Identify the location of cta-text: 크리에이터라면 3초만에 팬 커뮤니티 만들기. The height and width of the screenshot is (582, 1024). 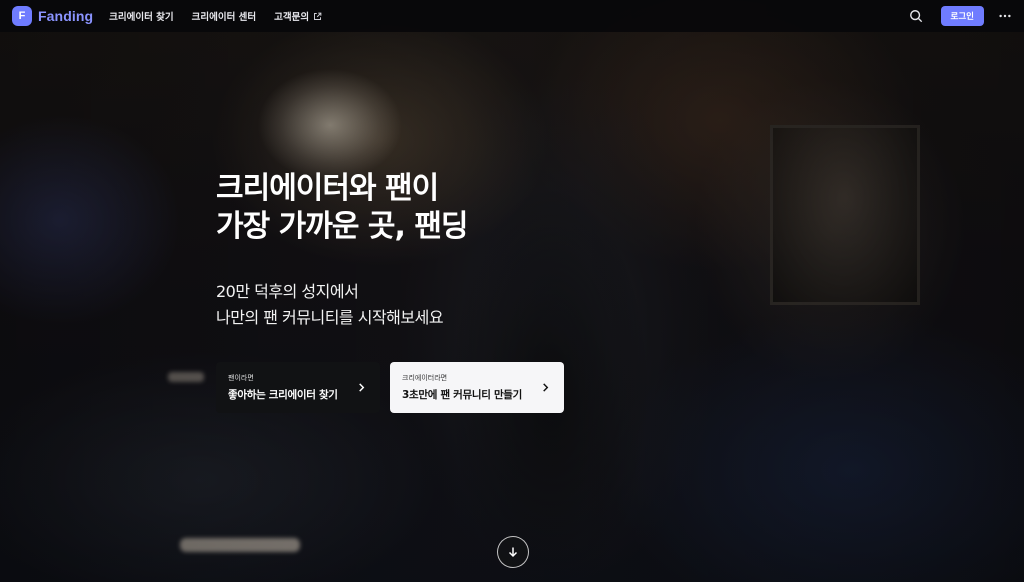
(462, 387).